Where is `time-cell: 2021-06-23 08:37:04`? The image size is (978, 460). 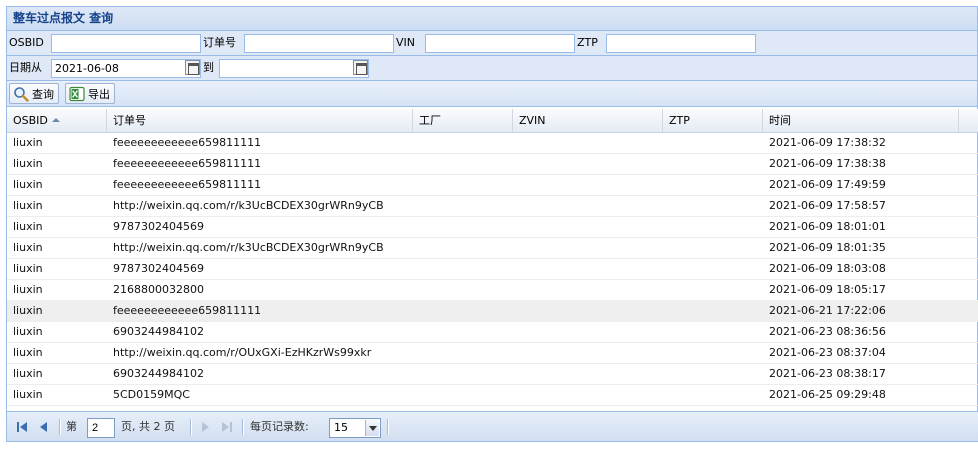
time-cell: 2021-06-23 08:37:04 is located at coordinates (827, 352).